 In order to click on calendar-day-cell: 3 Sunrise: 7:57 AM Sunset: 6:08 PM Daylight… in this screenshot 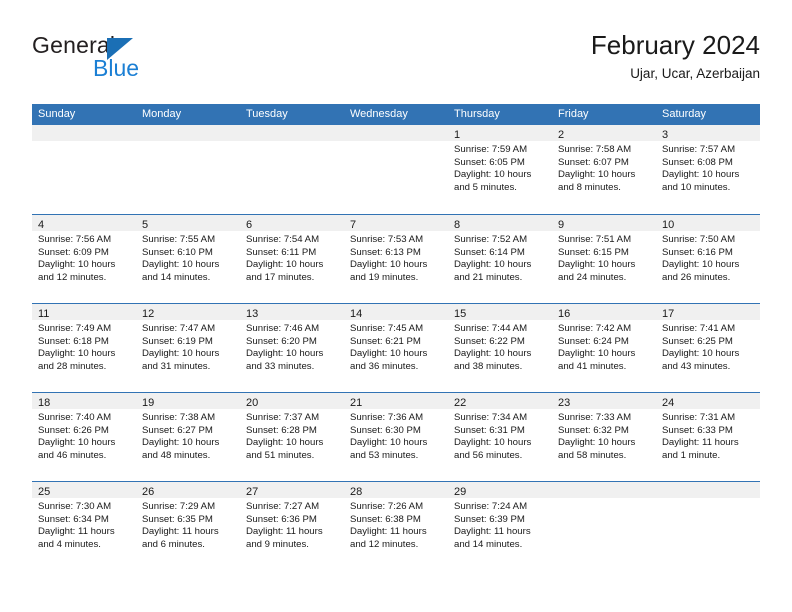, I will do `click(708, 169)`.